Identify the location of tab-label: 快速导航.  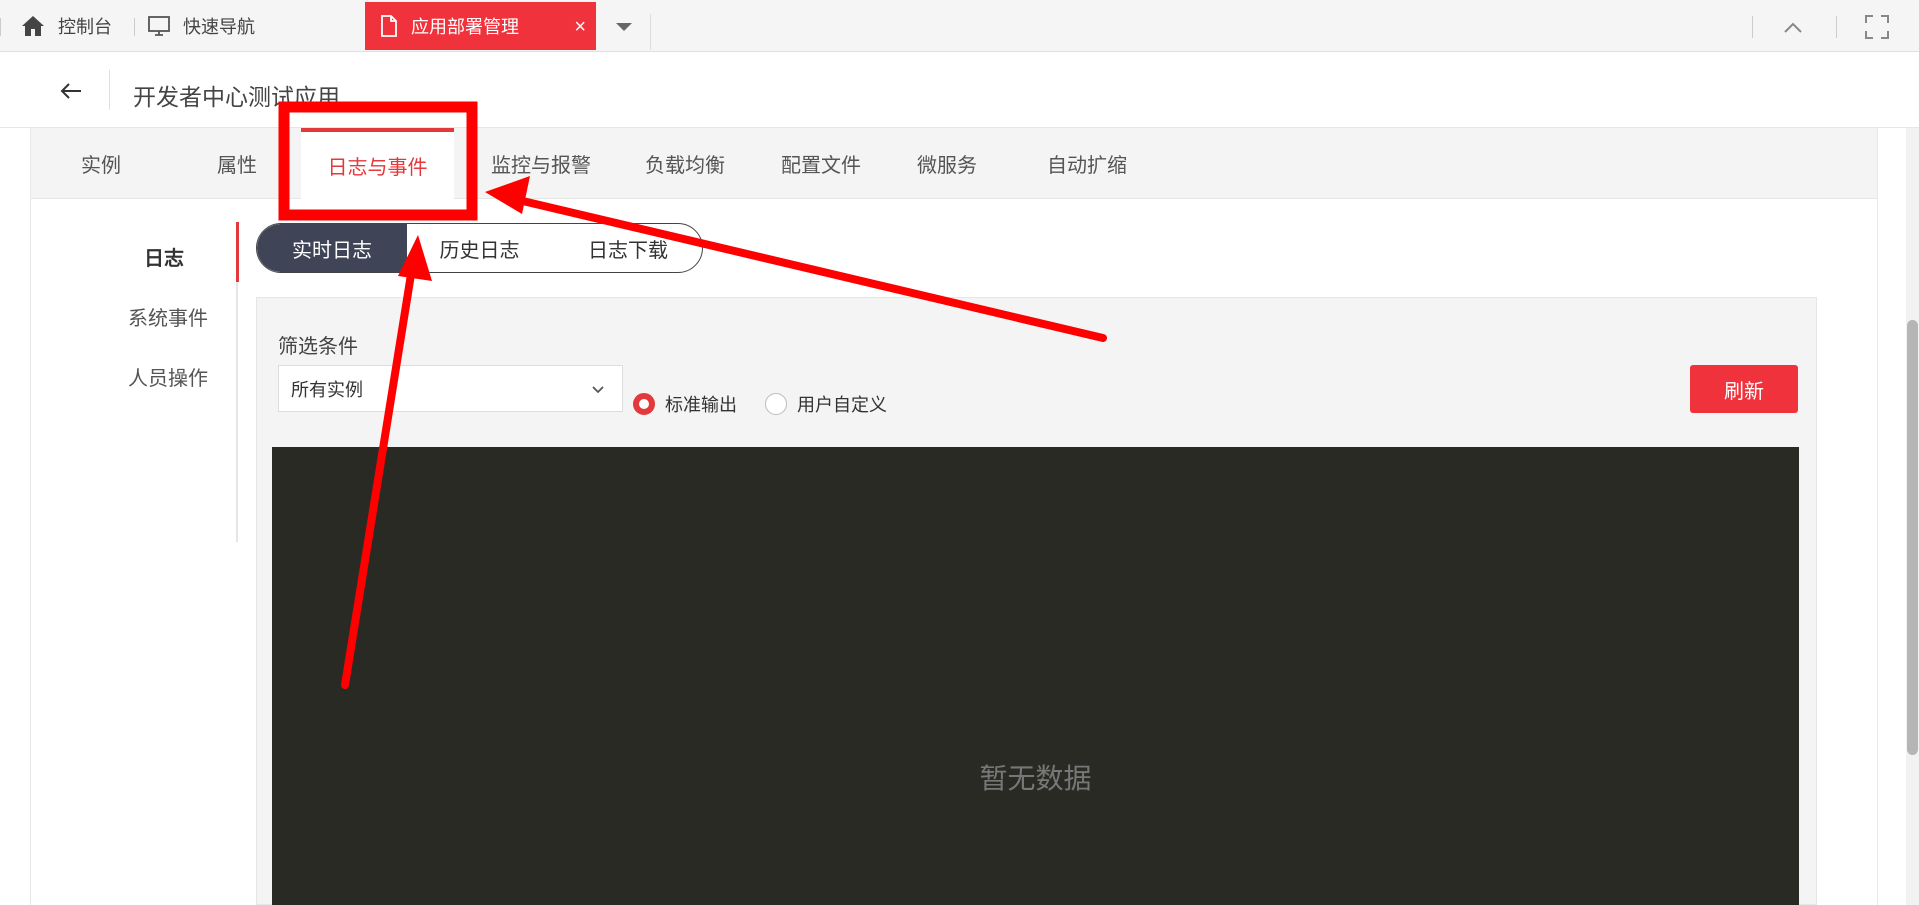
(219, 27).